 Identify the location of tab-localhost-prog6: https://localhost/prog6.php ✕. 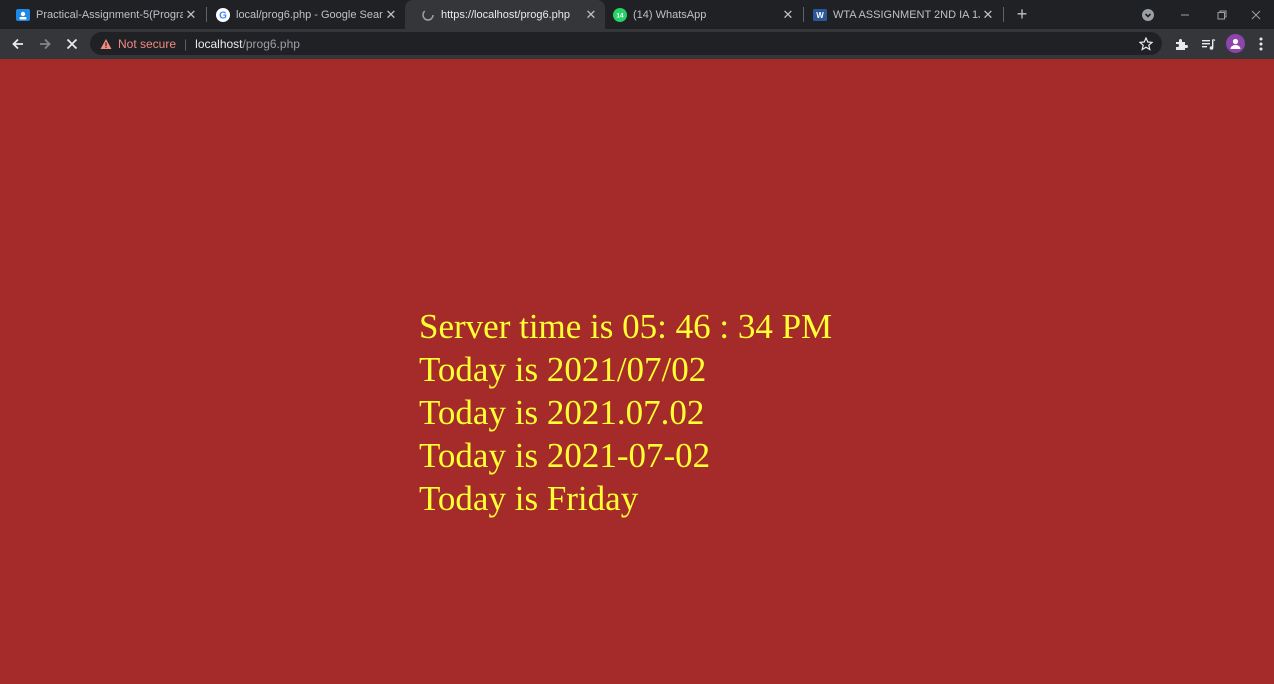
(505, 14).